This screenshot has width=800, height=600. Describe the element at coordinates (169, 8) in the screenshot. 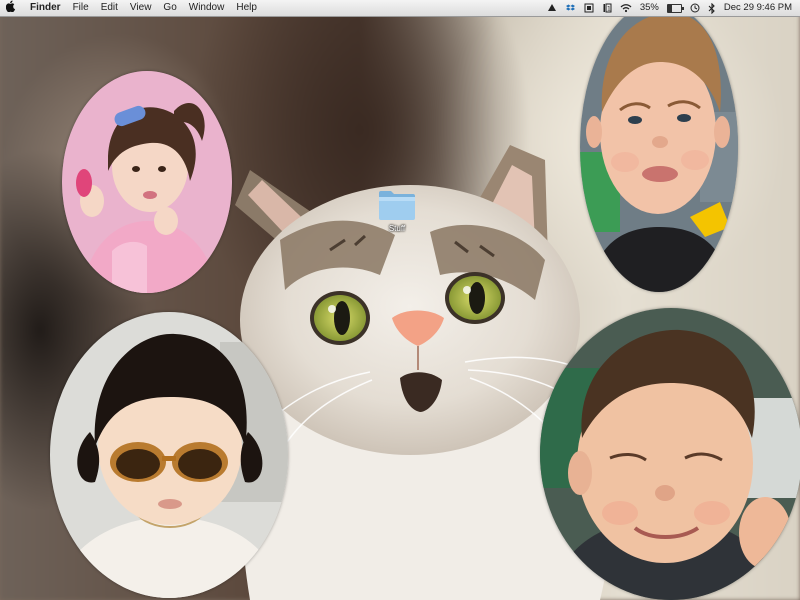

I see `menu-go: Go` at that location.